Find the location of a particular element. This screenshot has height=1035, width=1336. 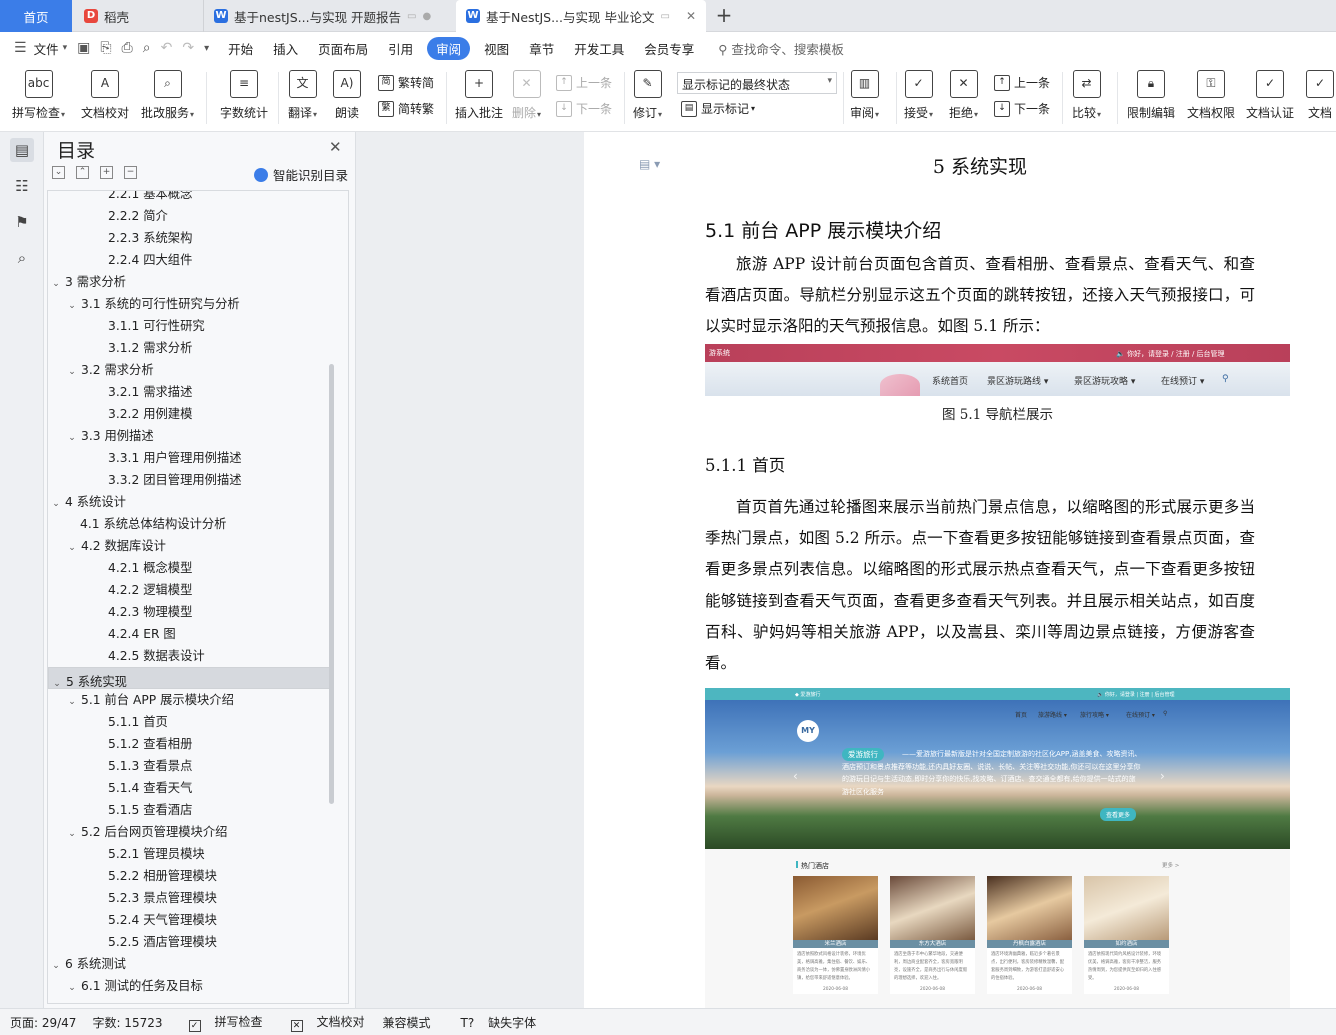

chapter-nav-icon: ☷ is located at coordinates (22, 186).